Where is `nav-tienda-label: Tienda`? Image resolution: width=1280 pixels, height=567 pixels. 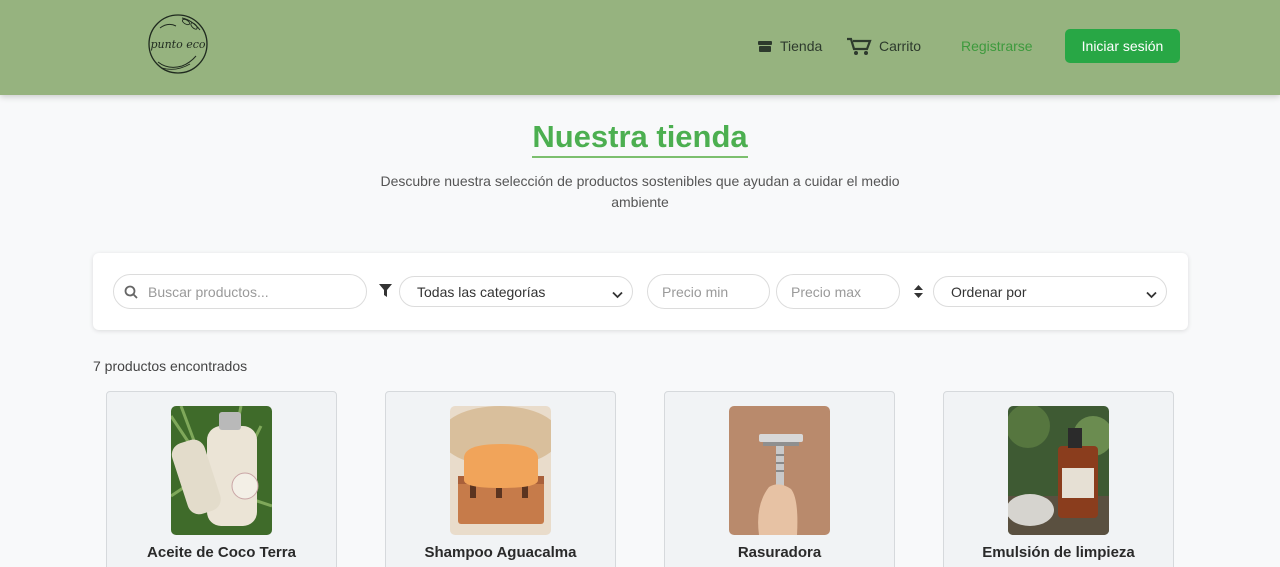 nav-tienda-label: Tienda is located at coordinates (801, 46).